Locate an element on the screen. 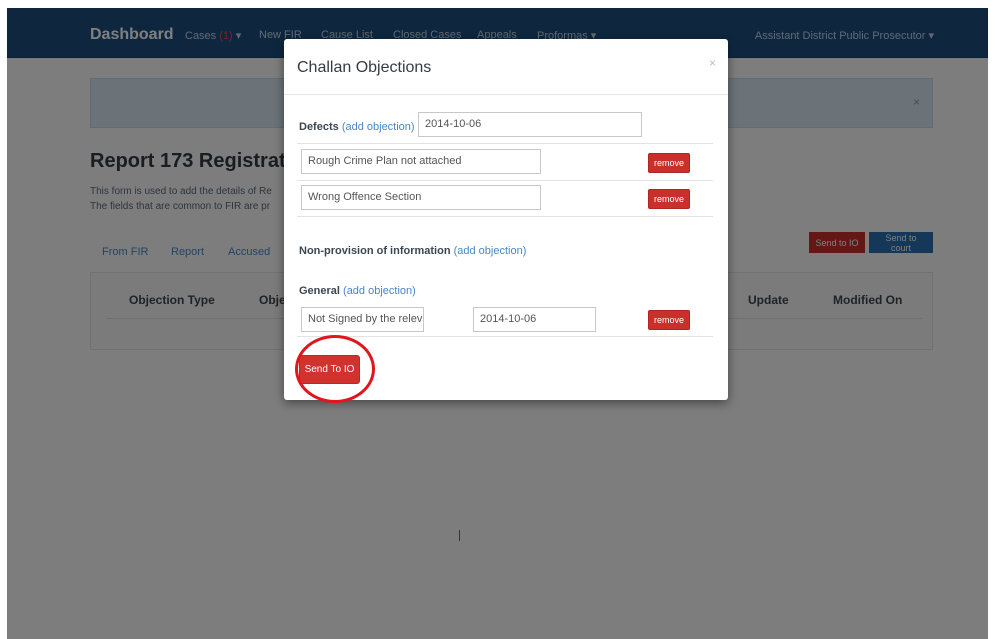 This screenshot has width=995, height=639. highlight-circle-annotation is located at coordinates (335, 369).